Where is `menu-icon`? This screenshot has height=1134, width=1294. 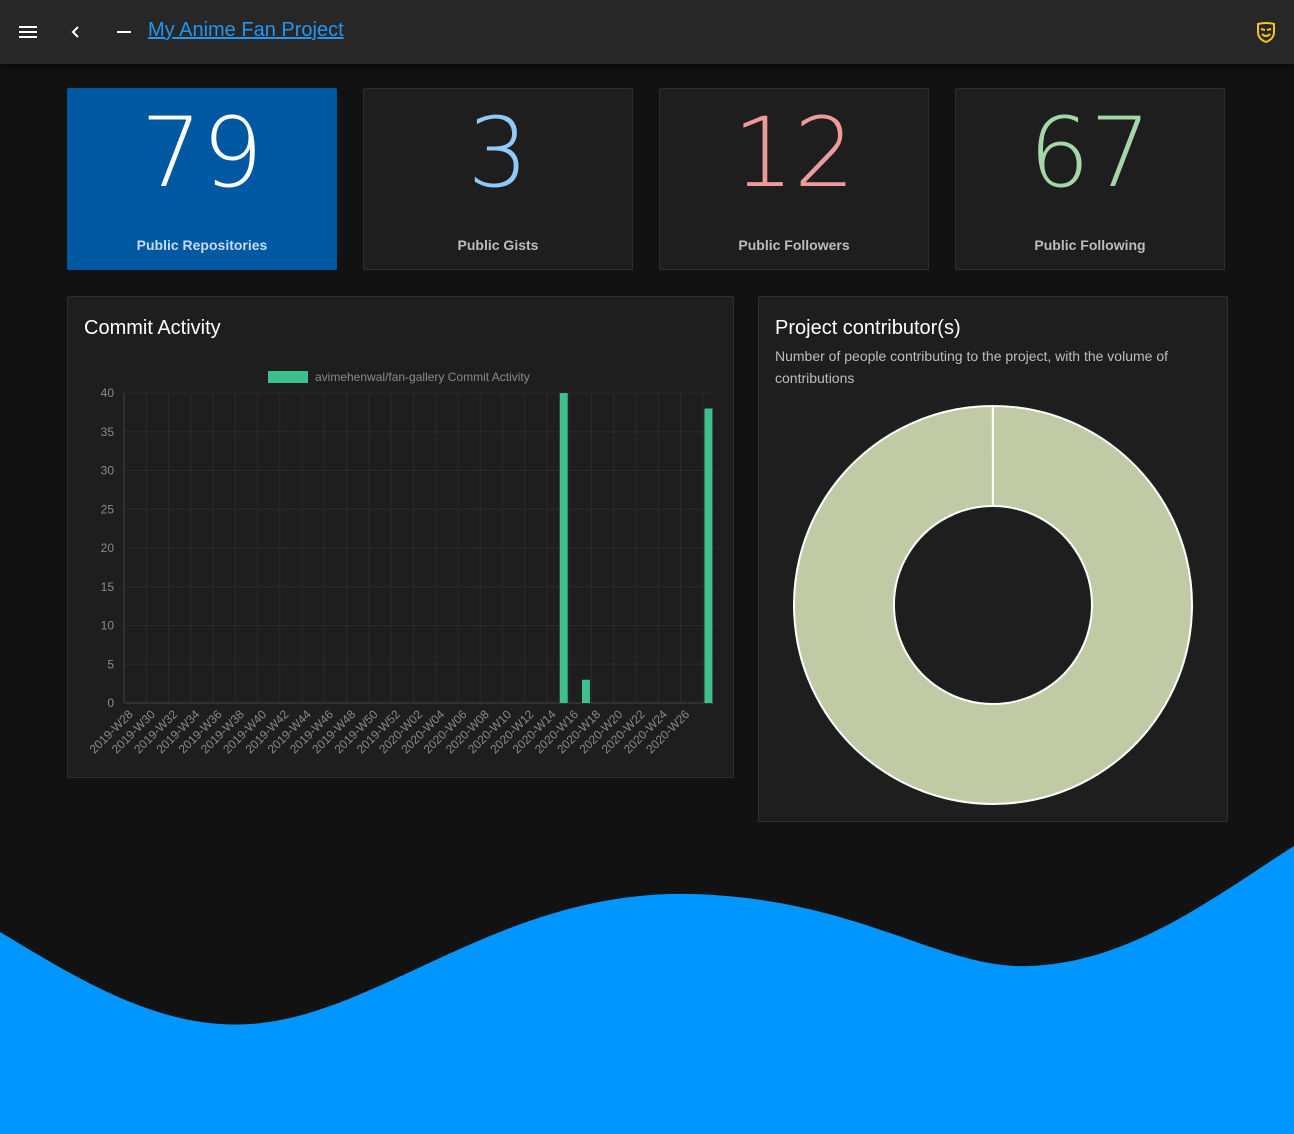
menu-icon is located at coordinates (28, 32).